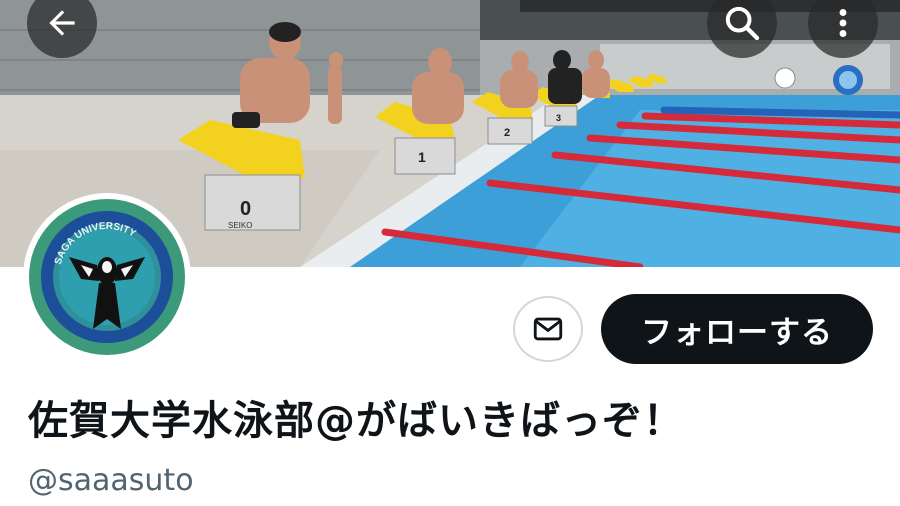 The height and width of the screenshot is (506, 900). I want to click on svg-text: SEIKO, so click(240, 225).